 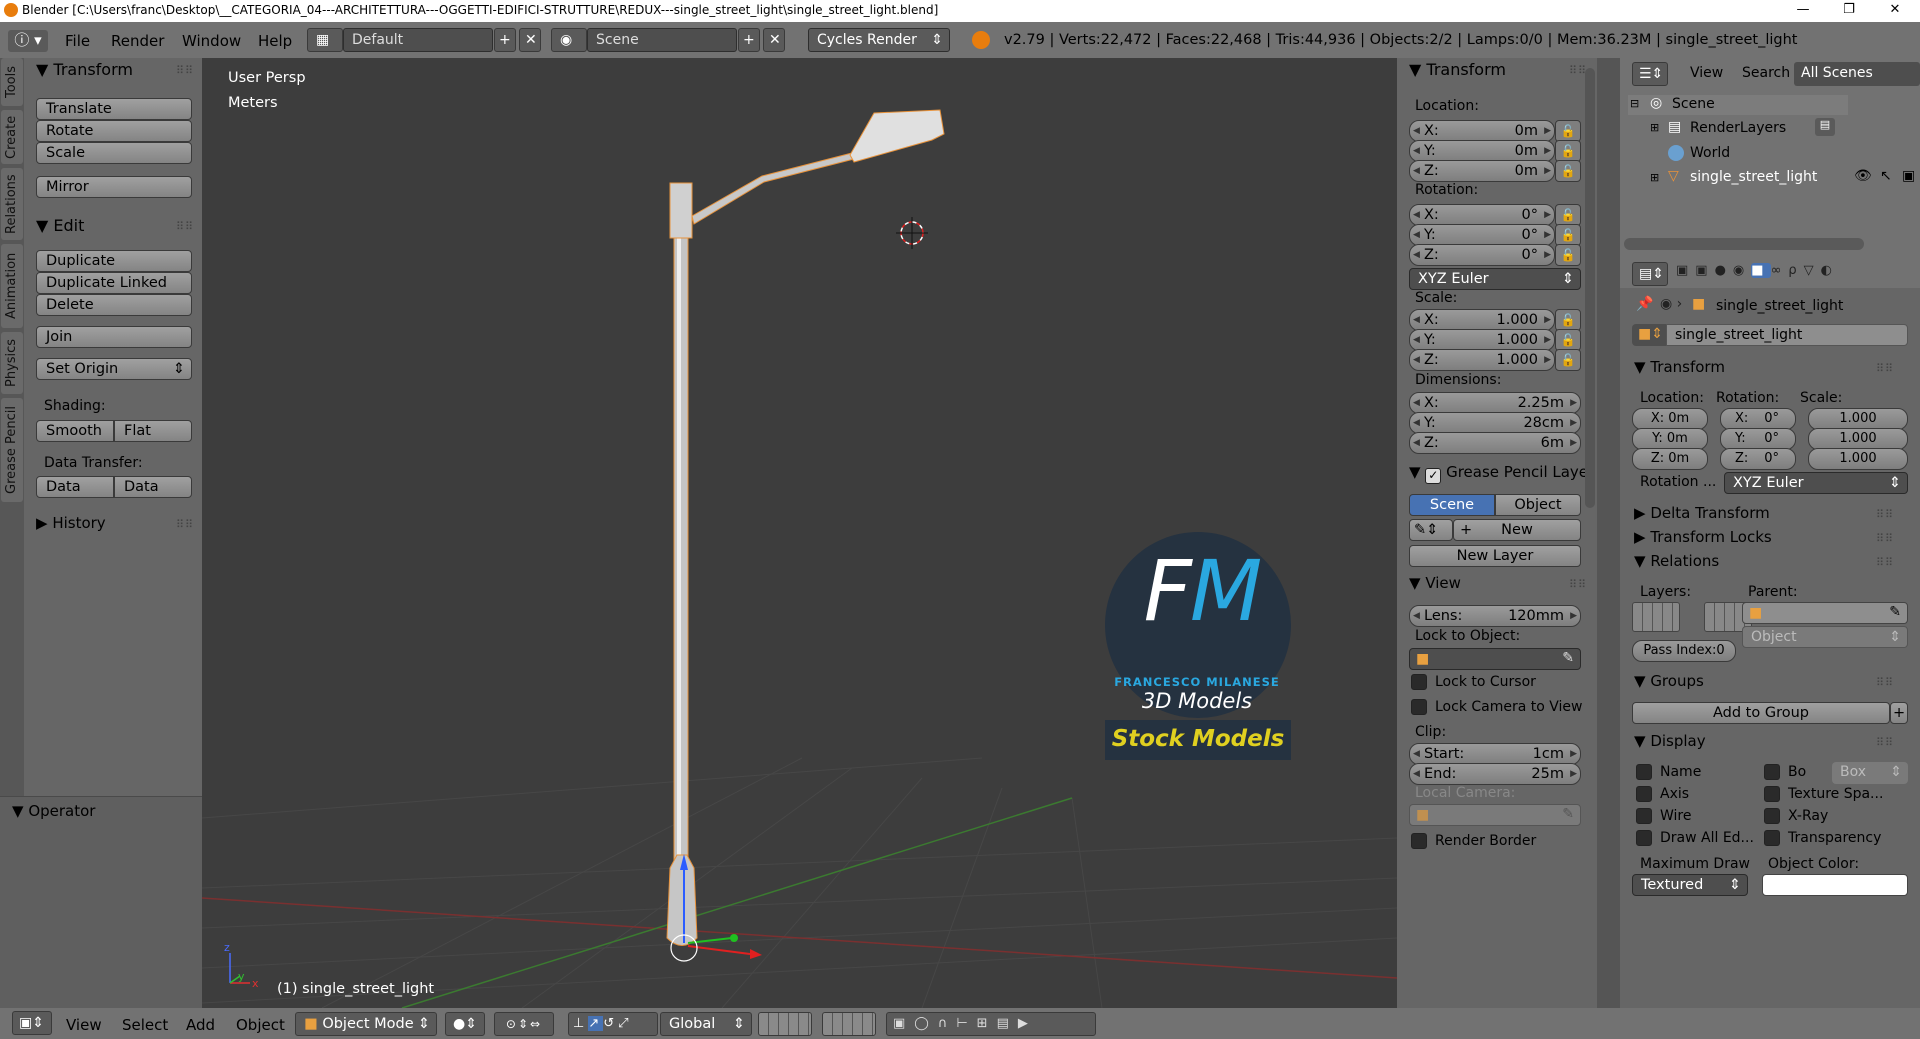 I want to click on context-tabs: ▣▣●◉■∞ρ▽◐, so click(x=1798, y=274).